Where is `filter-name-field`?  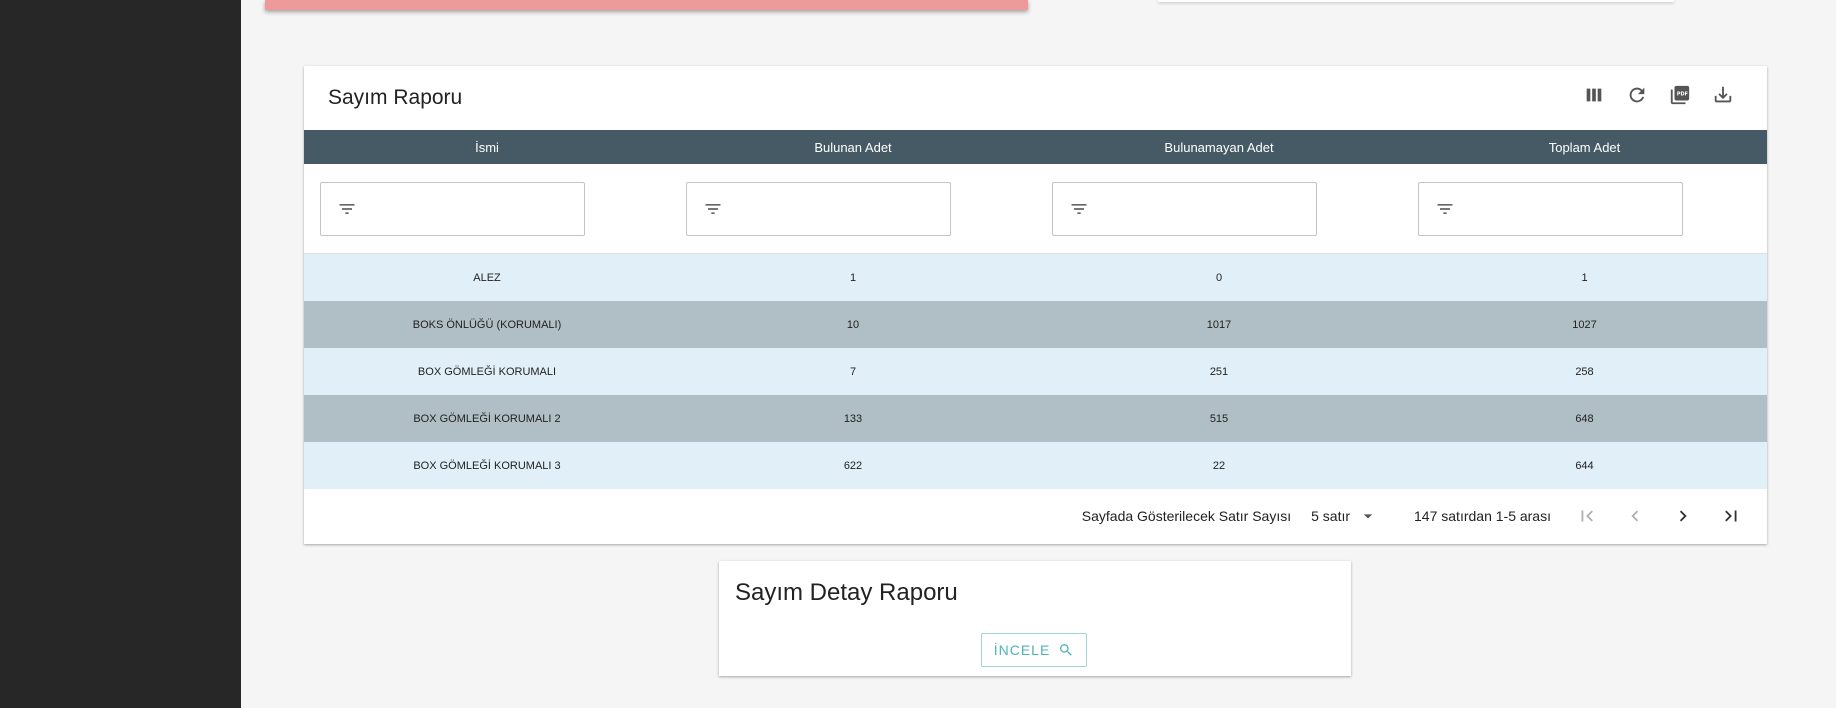 filter-name-field is located at coordinates (452, 208).